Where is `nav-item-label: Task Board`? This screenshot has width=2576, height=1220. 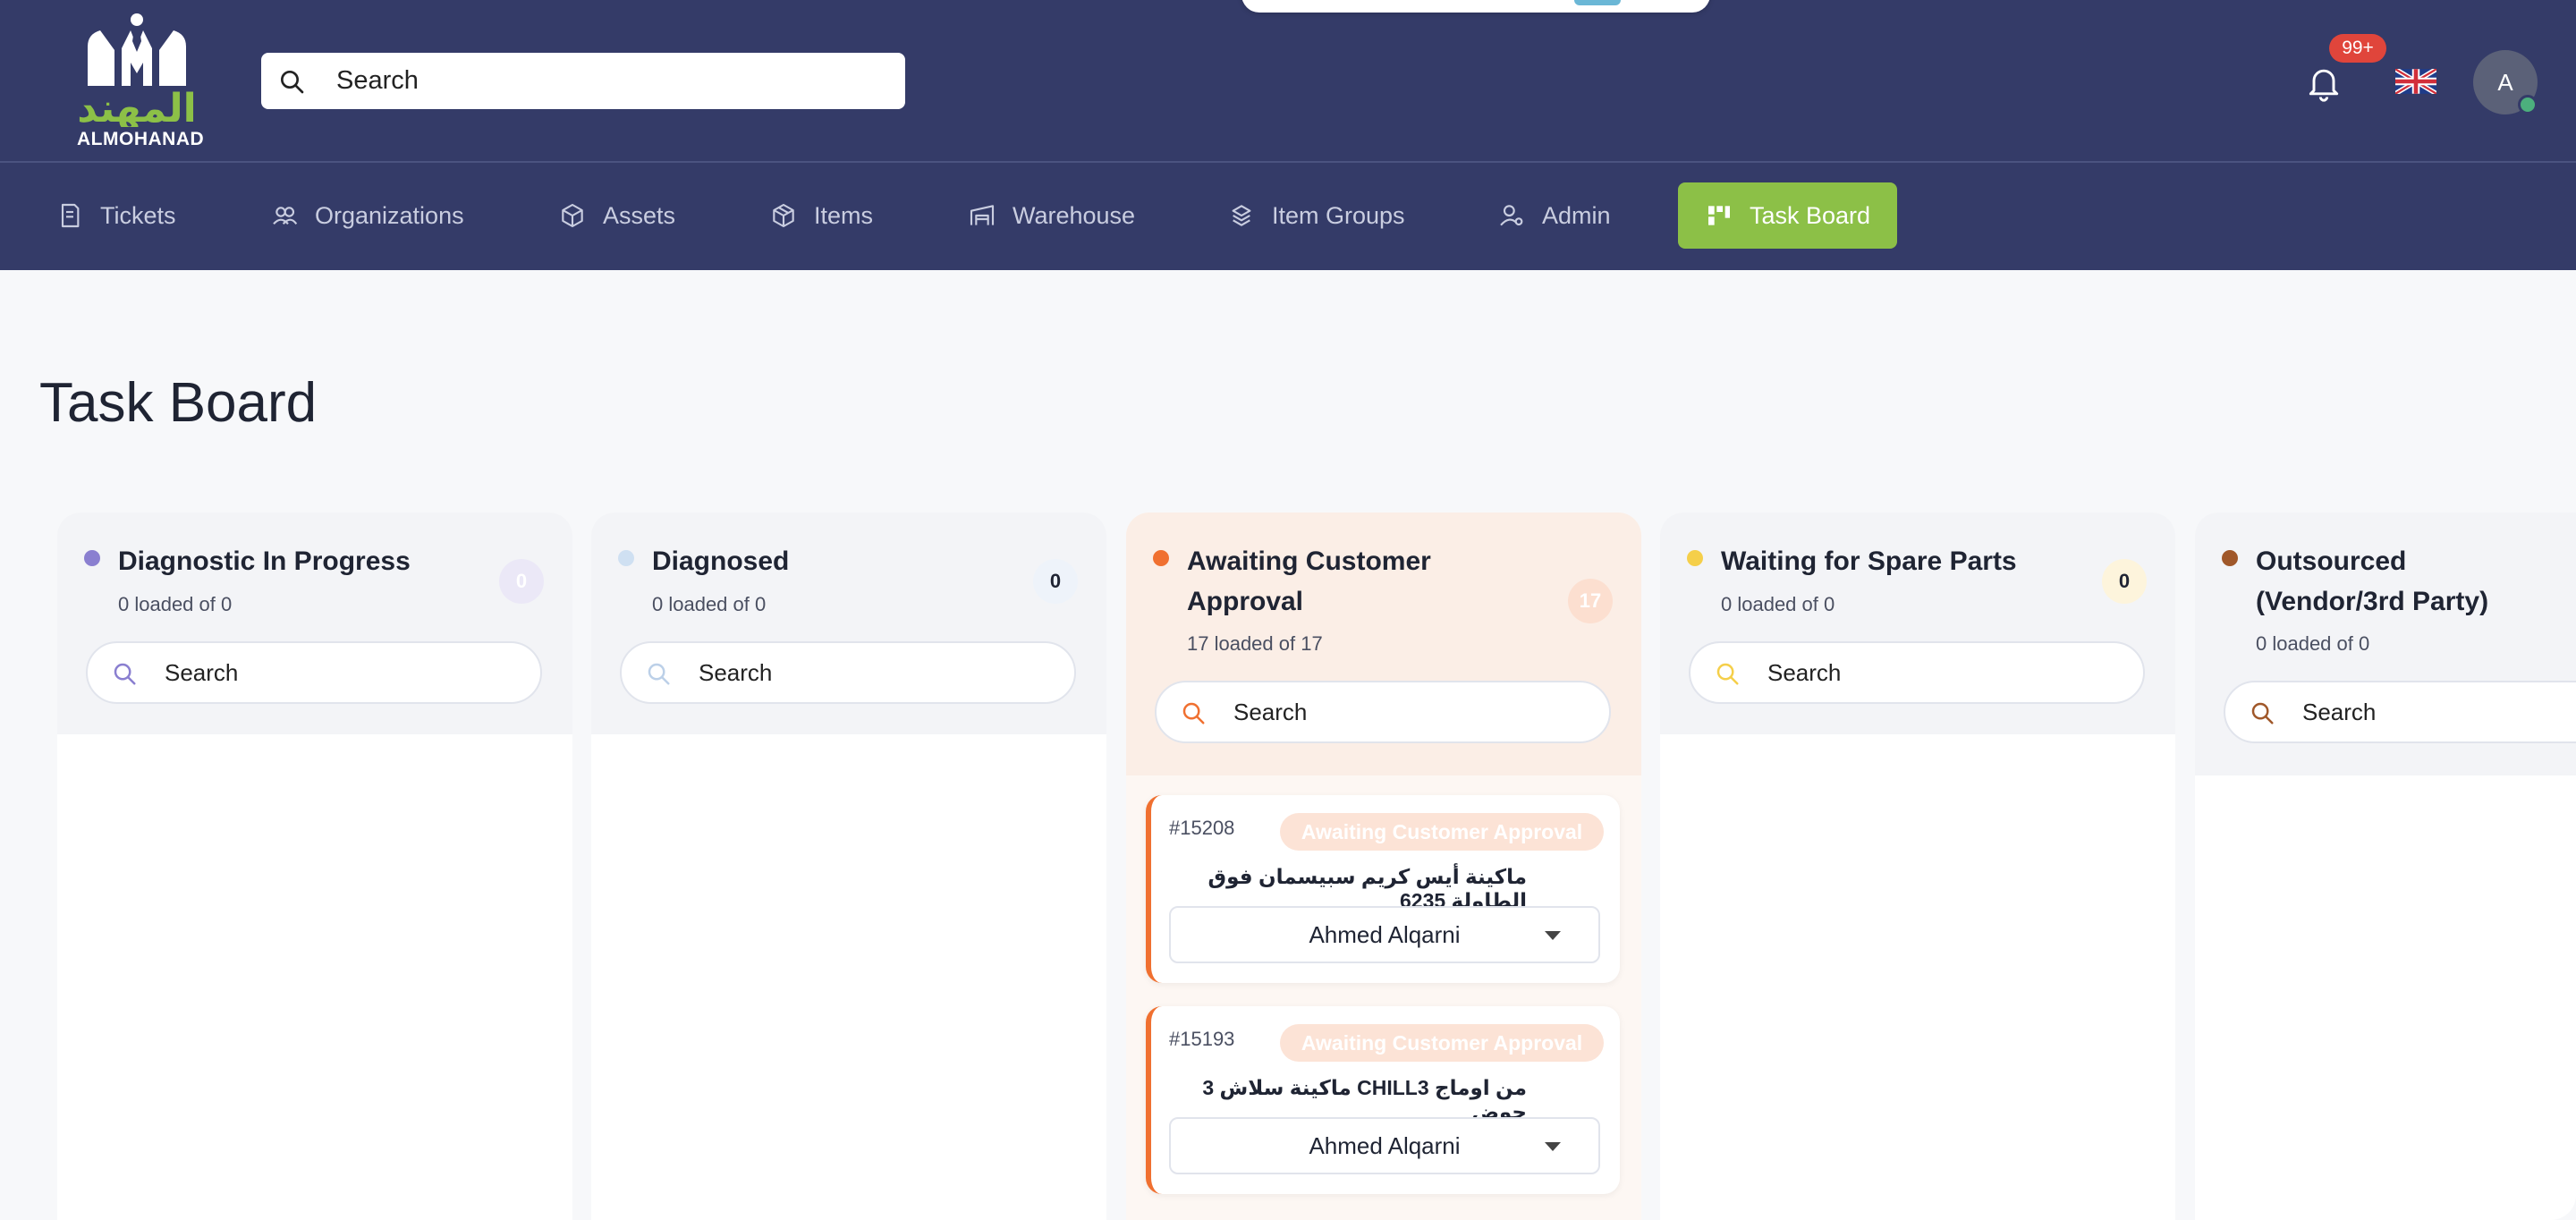
nav-item-label: Task Board is located at coordinates (1810, 215).